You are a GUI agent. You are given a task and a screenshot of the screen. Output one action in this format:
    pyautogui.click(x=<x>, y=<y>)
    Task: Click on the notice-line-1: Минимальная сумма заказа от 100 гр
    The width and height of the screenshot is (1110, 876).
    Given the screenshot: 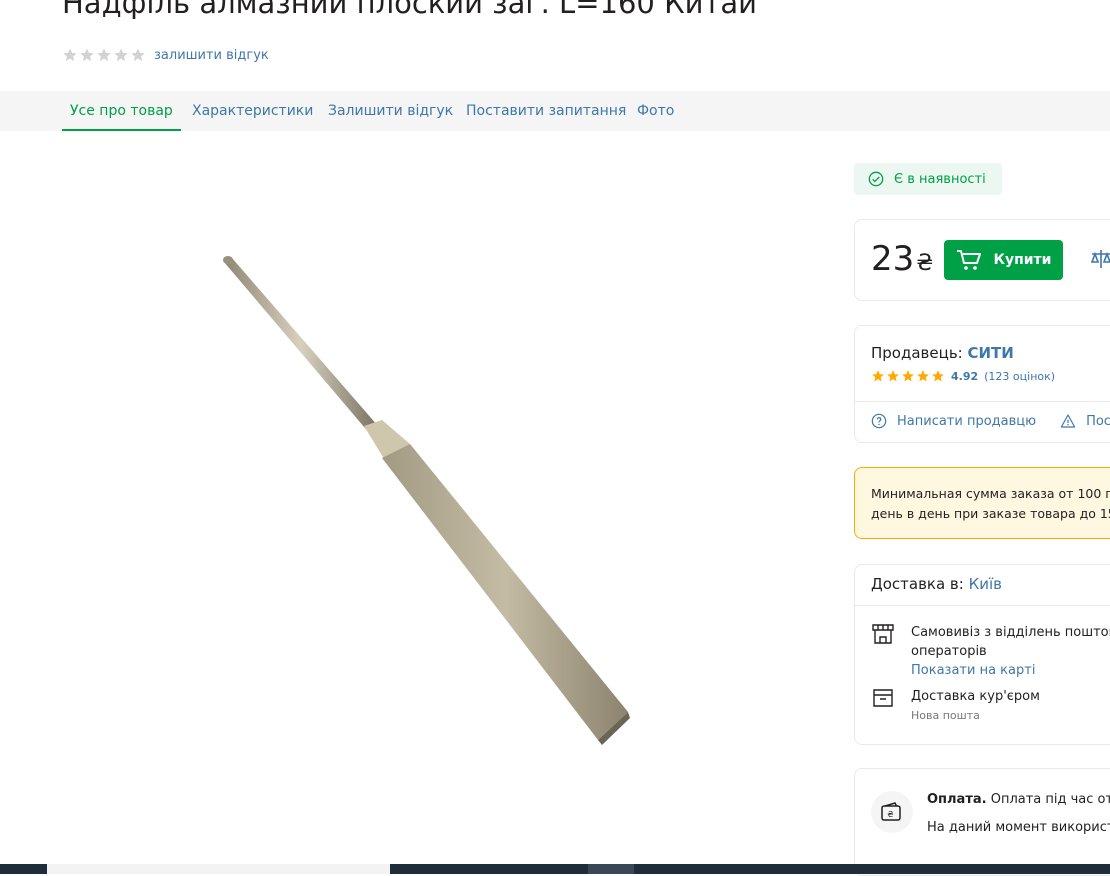 What is the action you would take?
    pyautogui.click(x=990, y=493)
    